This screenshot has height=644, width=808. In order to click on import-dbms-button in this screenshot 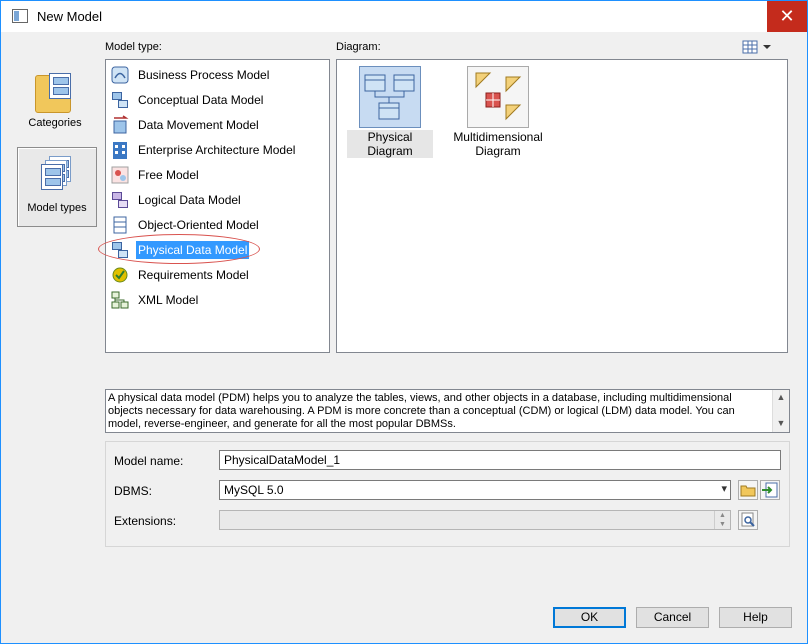, I will do `click(770, 490)`.